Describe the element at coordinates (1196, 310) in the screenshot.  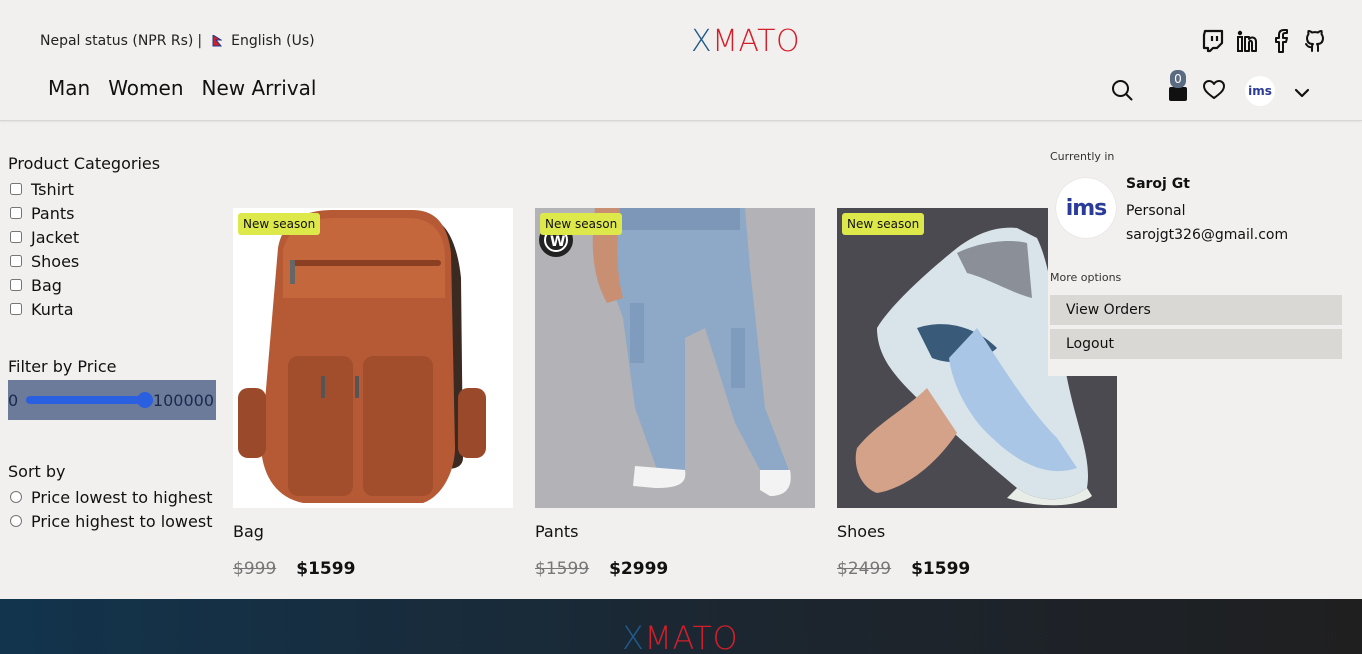
I see `view-orders-button: View Orders` at that location.